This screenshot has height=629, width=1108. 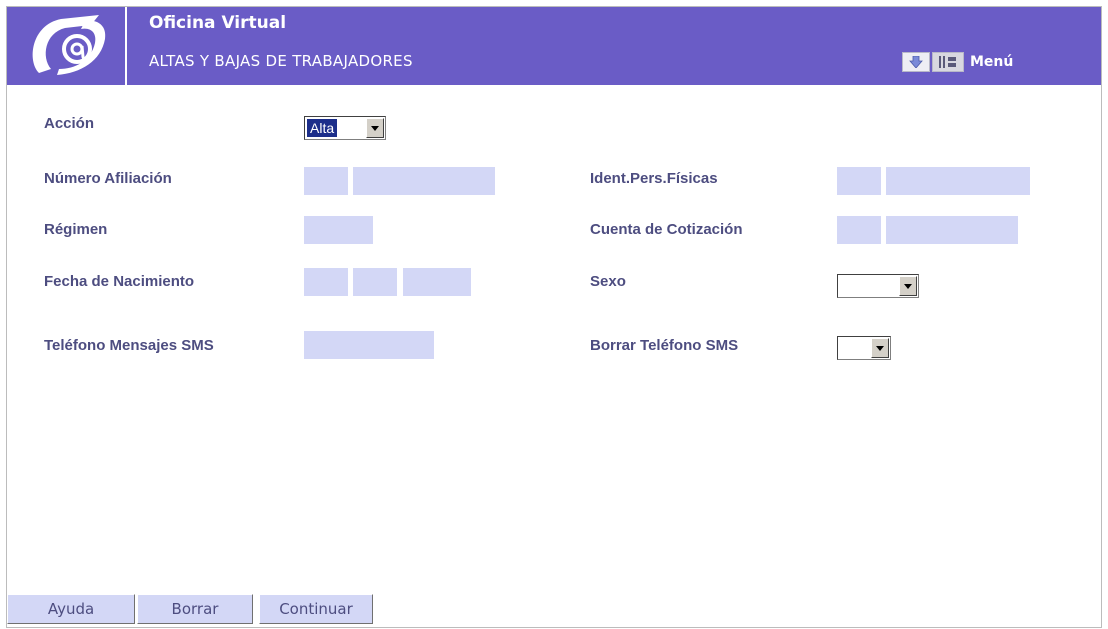 I want to click on accion-selected-value: Alta, so click(x=322, y=128).